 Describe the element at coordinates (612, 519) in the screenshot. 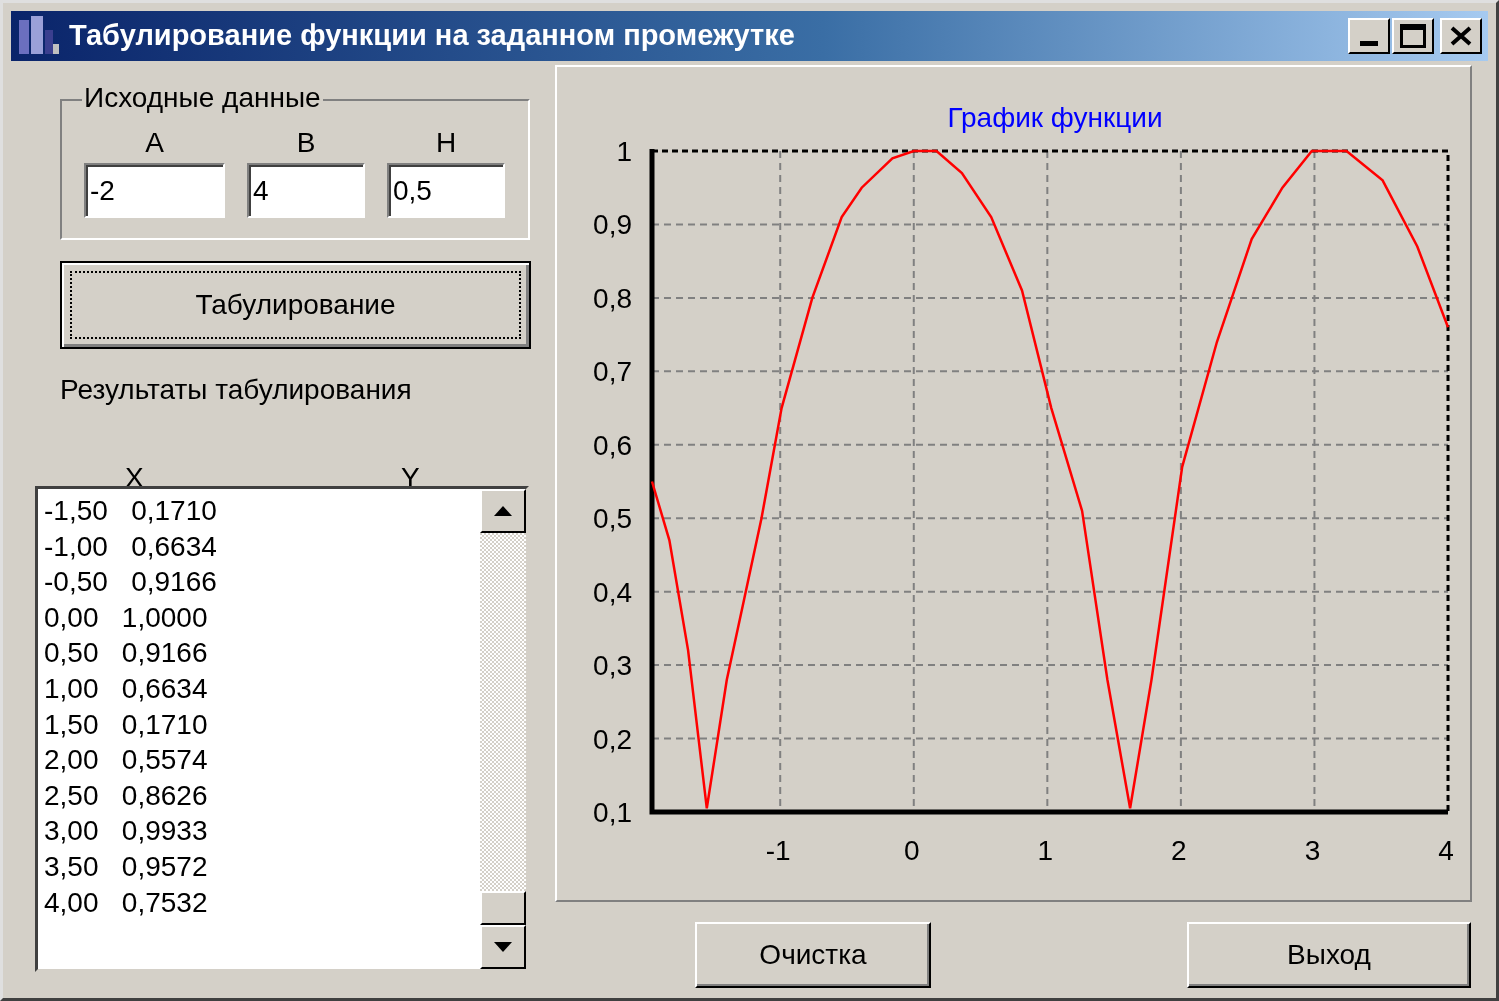

I see `y-tick-label: 0,5` at that location.